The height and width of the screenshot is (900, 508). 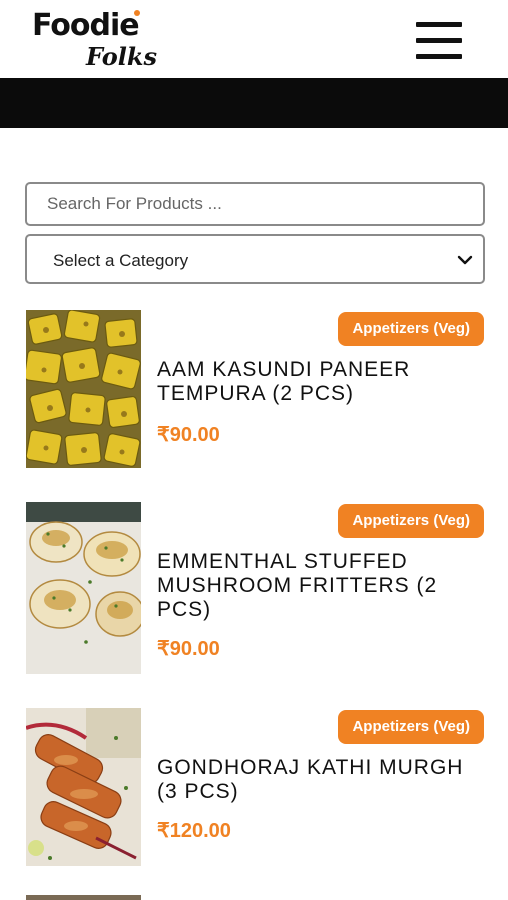 I want to click on menu-bar-middle, so click(x=439, y=40).